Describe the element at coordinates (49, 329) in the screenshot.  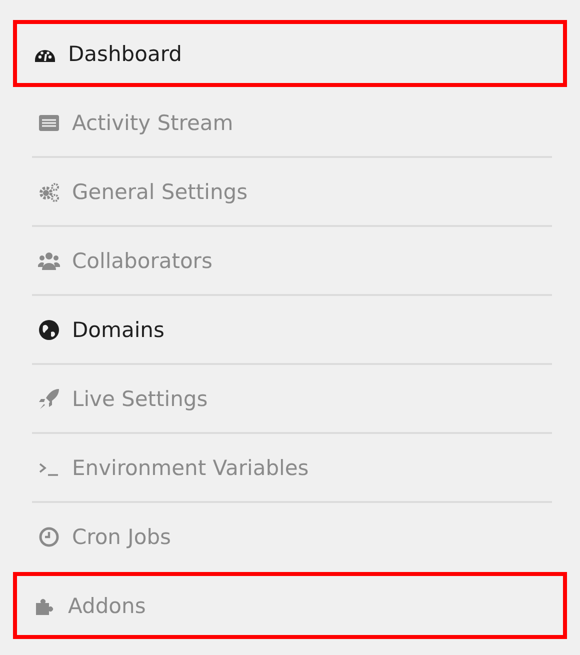
I see `globe-icon` at that location.